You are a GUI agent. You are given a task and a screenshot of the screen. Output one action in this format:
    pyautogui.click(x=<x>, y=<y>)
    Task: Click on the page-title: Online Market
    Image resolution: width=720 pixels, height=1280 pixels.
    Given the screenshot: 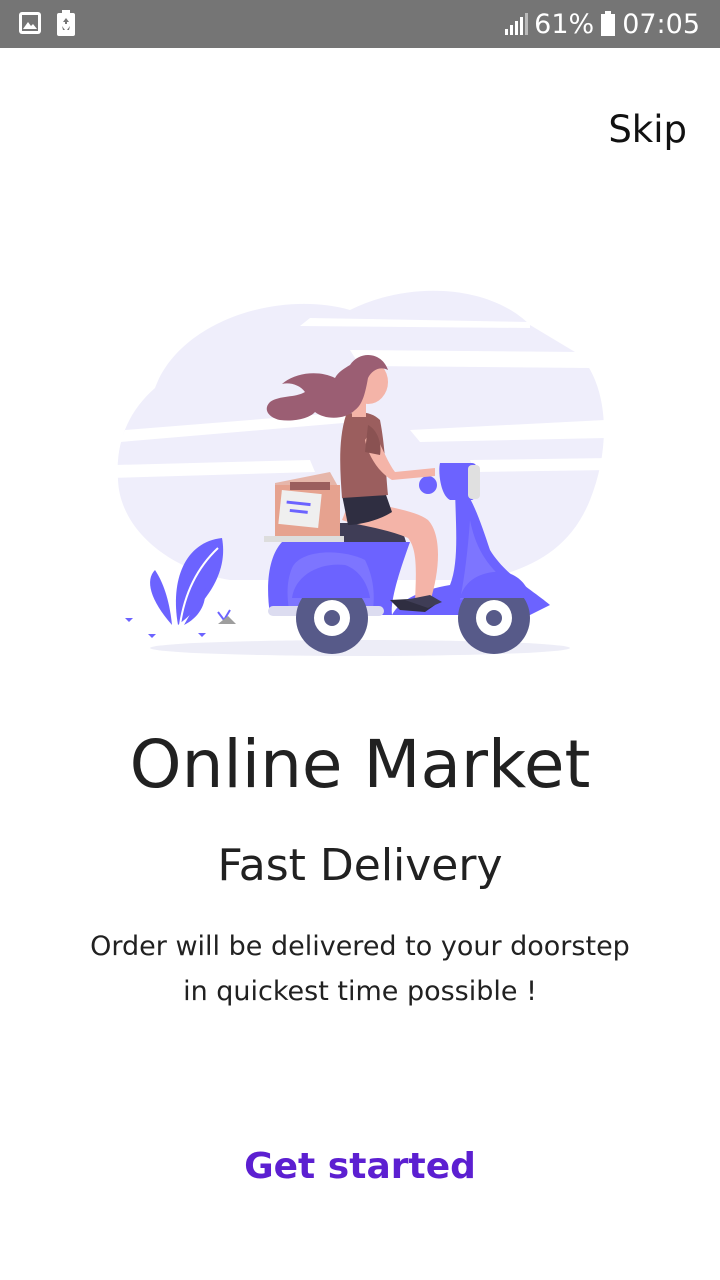 What is the action you would take?
    pyautogui.click(x=360, y=764)
    